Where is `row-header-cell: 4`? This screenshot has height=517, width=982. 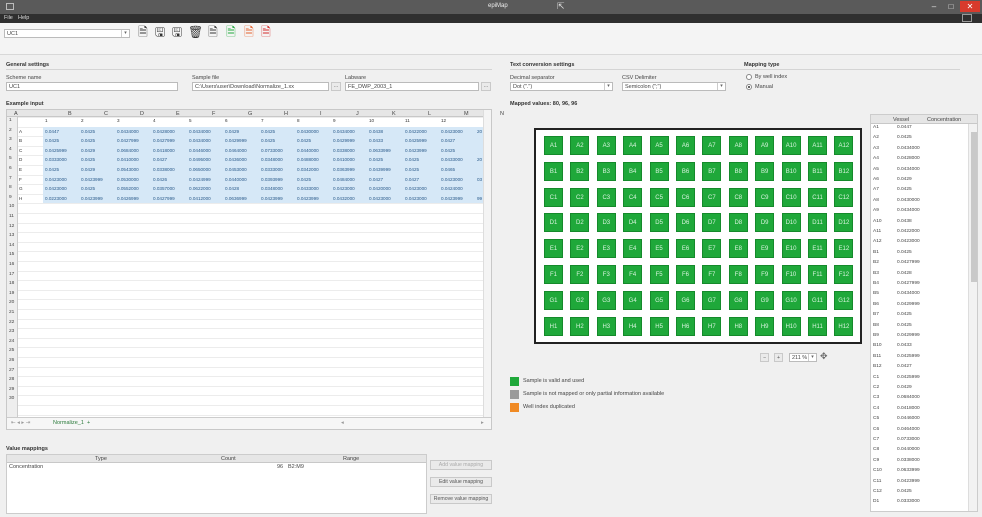
row-header-cell: 4 is located at coordinates (10, 149).